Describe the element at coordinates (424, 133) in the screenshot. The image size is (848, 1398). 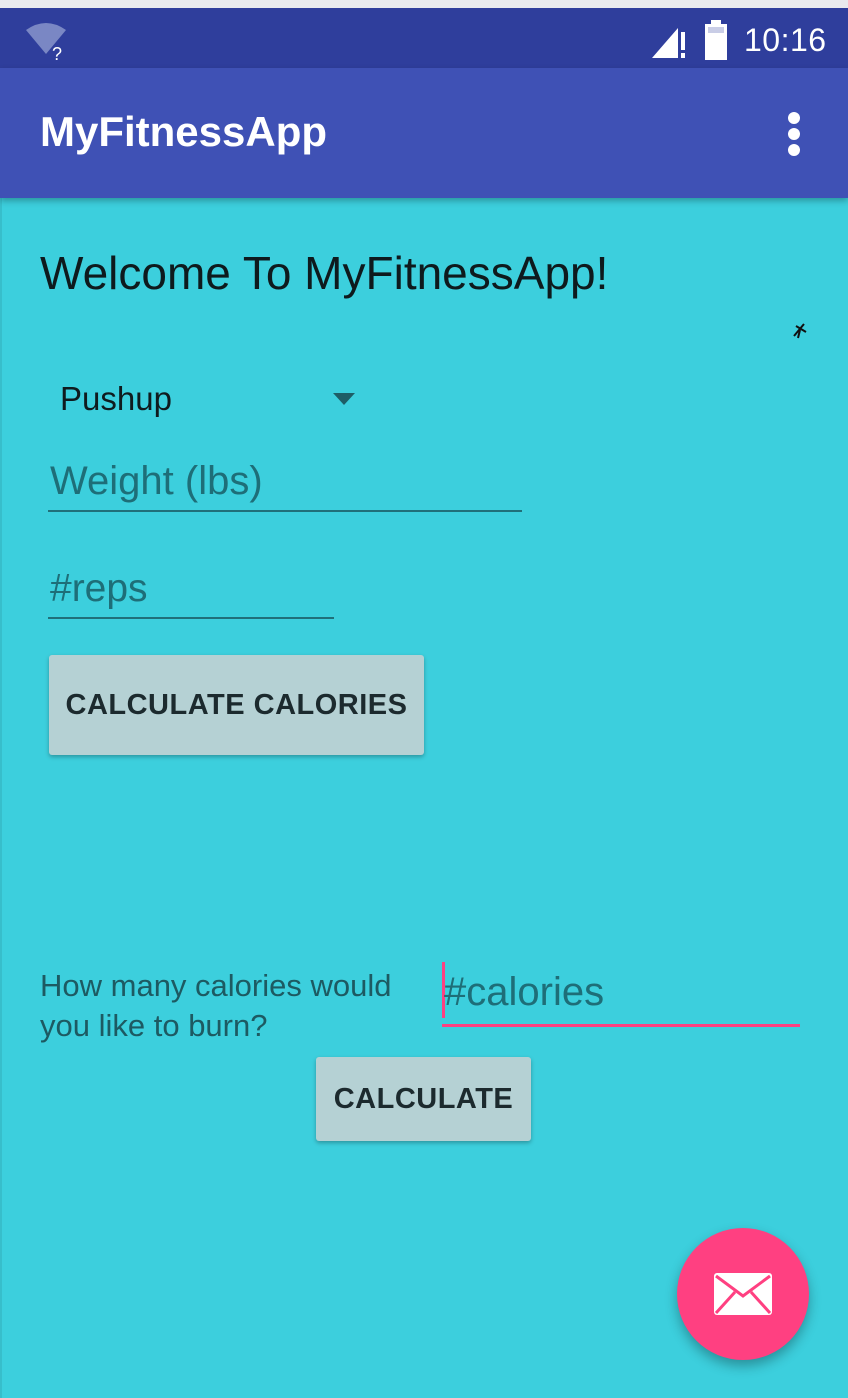
I see `app-bar: MyFitnessApp` at that location.